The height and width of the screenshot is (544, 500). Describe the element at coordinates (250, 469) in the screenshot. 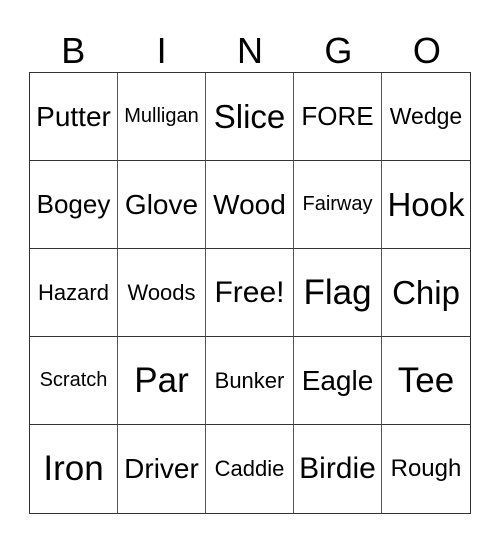

I see `bingo-cell: Caddie` at that location.